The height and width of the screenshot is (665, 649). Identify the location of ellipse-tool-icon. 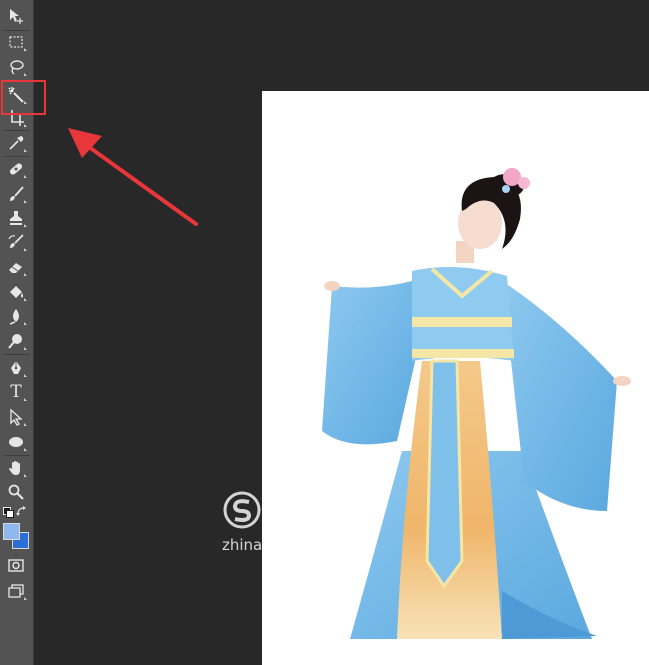
(16, 442).